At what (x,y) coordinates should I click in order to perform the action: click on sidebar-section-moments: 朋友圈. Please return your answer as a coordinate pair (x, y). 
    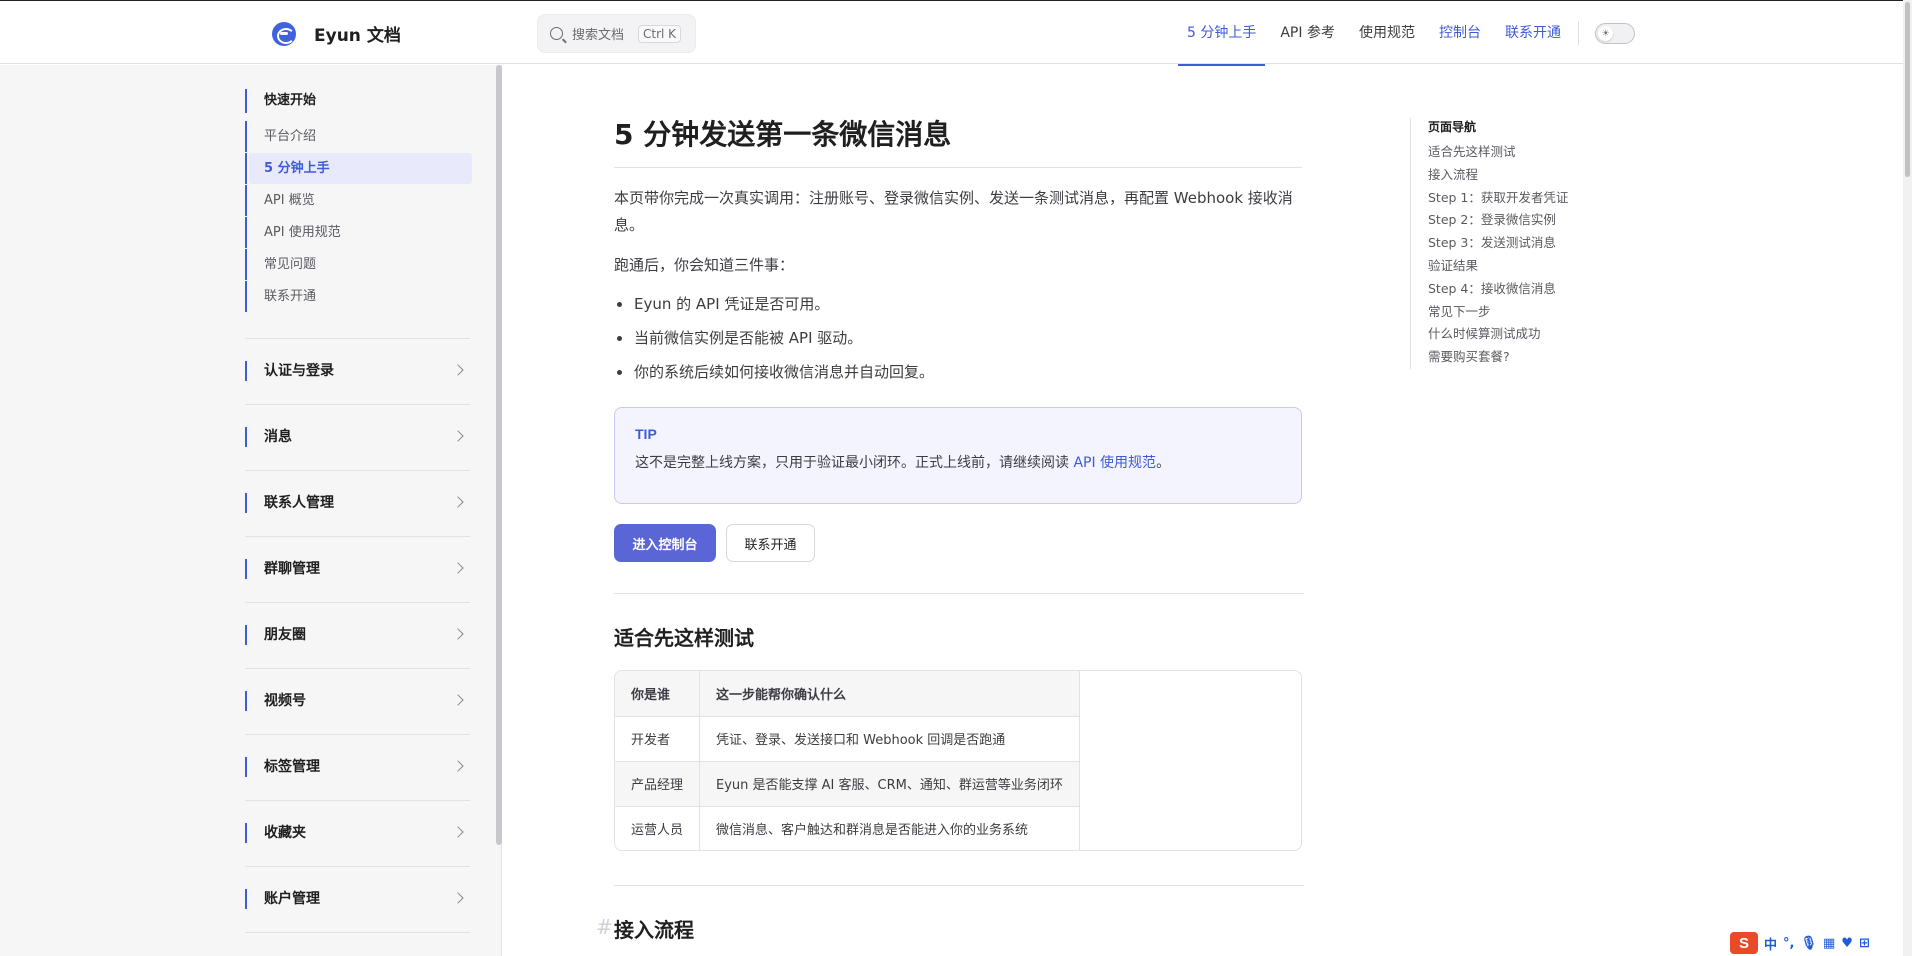
    Looking at the image, I should click on (357, 635).